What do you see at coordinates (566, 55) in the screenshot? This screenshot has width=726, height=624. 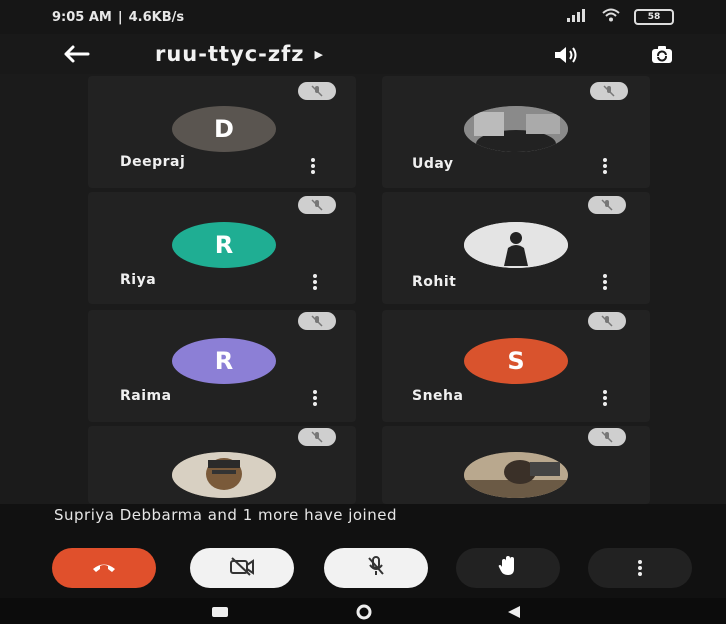 I see `speaker-icon` at bounding box center [566, 55].